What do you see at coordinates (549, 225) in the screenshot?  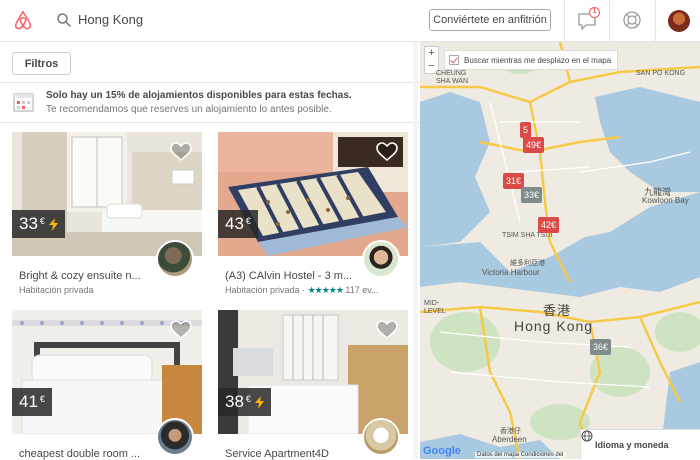 I see `map-price-pin: 42€` at bounding box center [549, 225].